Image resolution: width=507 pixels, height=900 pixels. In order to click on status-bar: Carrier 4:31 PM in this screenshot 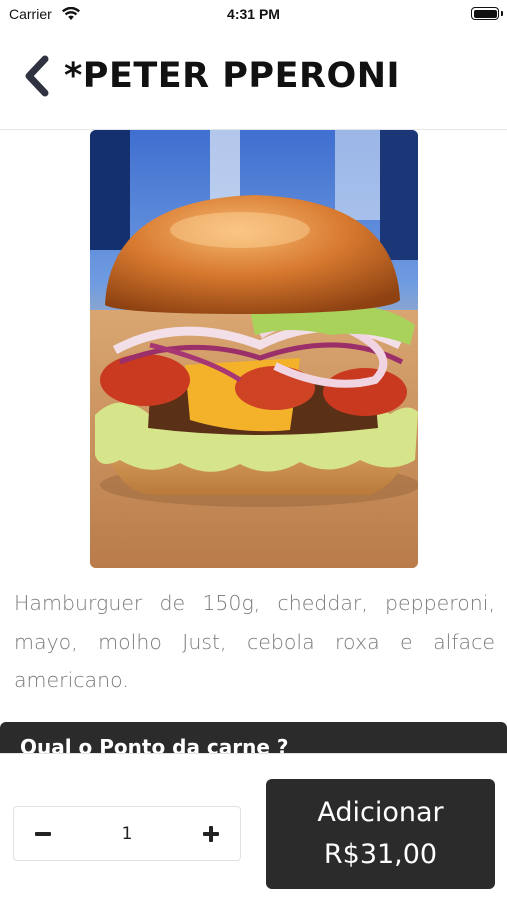, I will do `click(253, 14)`.